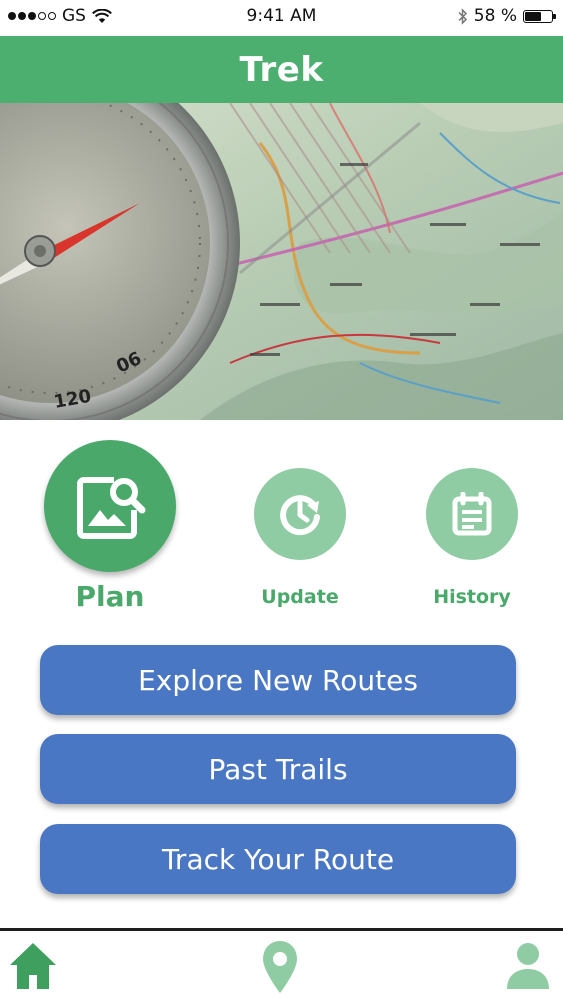  Describe the element at coordinates (539, 16) in the screenshot. I see `battery-icon` at that location.